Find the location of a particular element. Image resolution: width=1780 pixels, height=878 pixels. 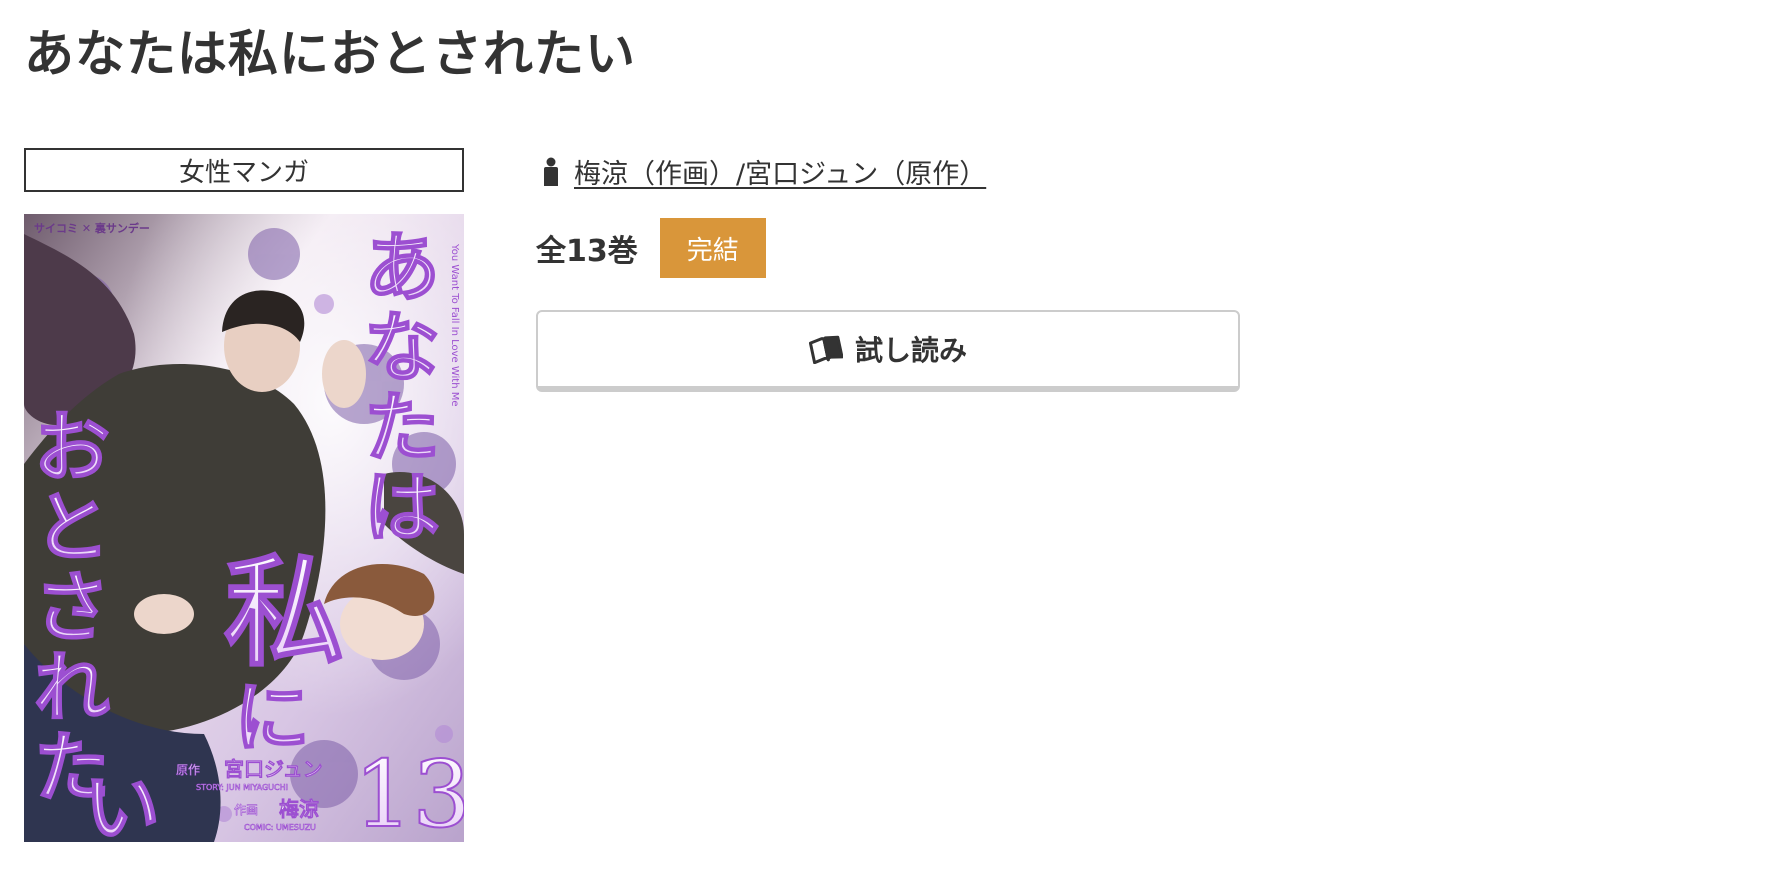

cover-credit-art-roman: COMIC: UMESUZU is located at coordinates (280, 827).